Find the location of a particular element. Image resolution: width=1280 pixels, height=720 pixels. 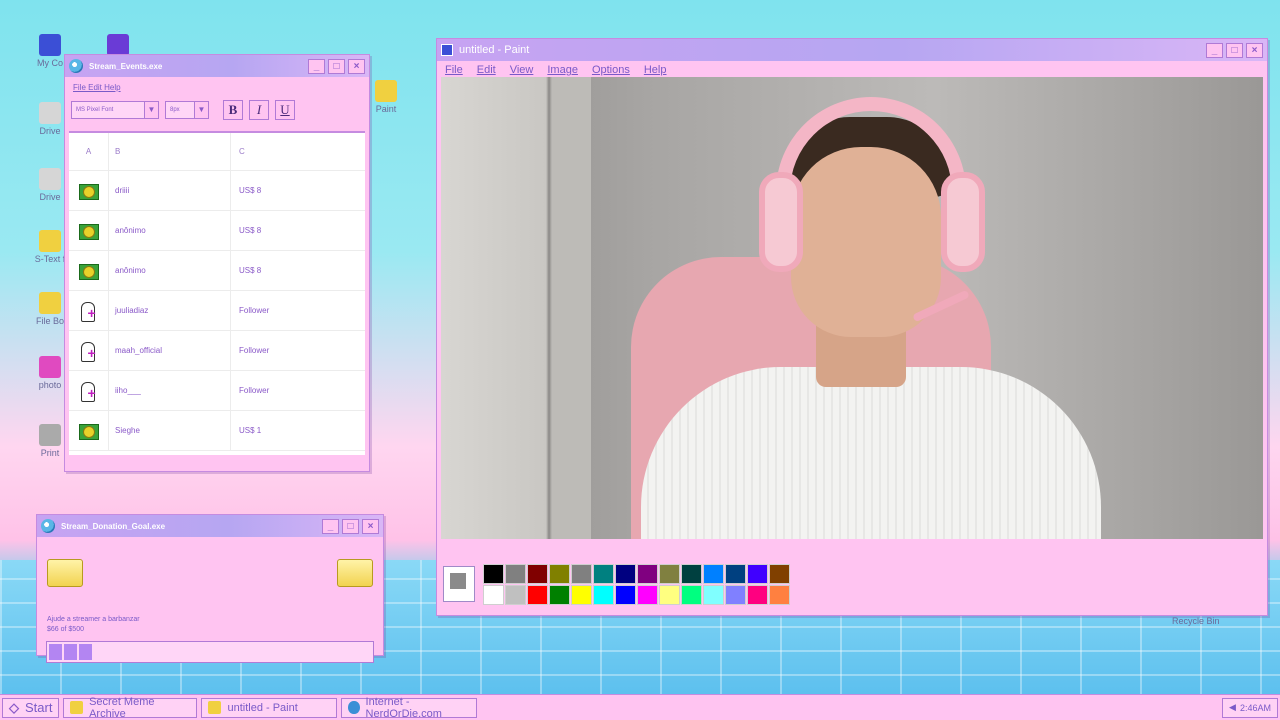

taskbar-item-meme-archive: Secret Meme Archive is located at coordinates (130, 707).